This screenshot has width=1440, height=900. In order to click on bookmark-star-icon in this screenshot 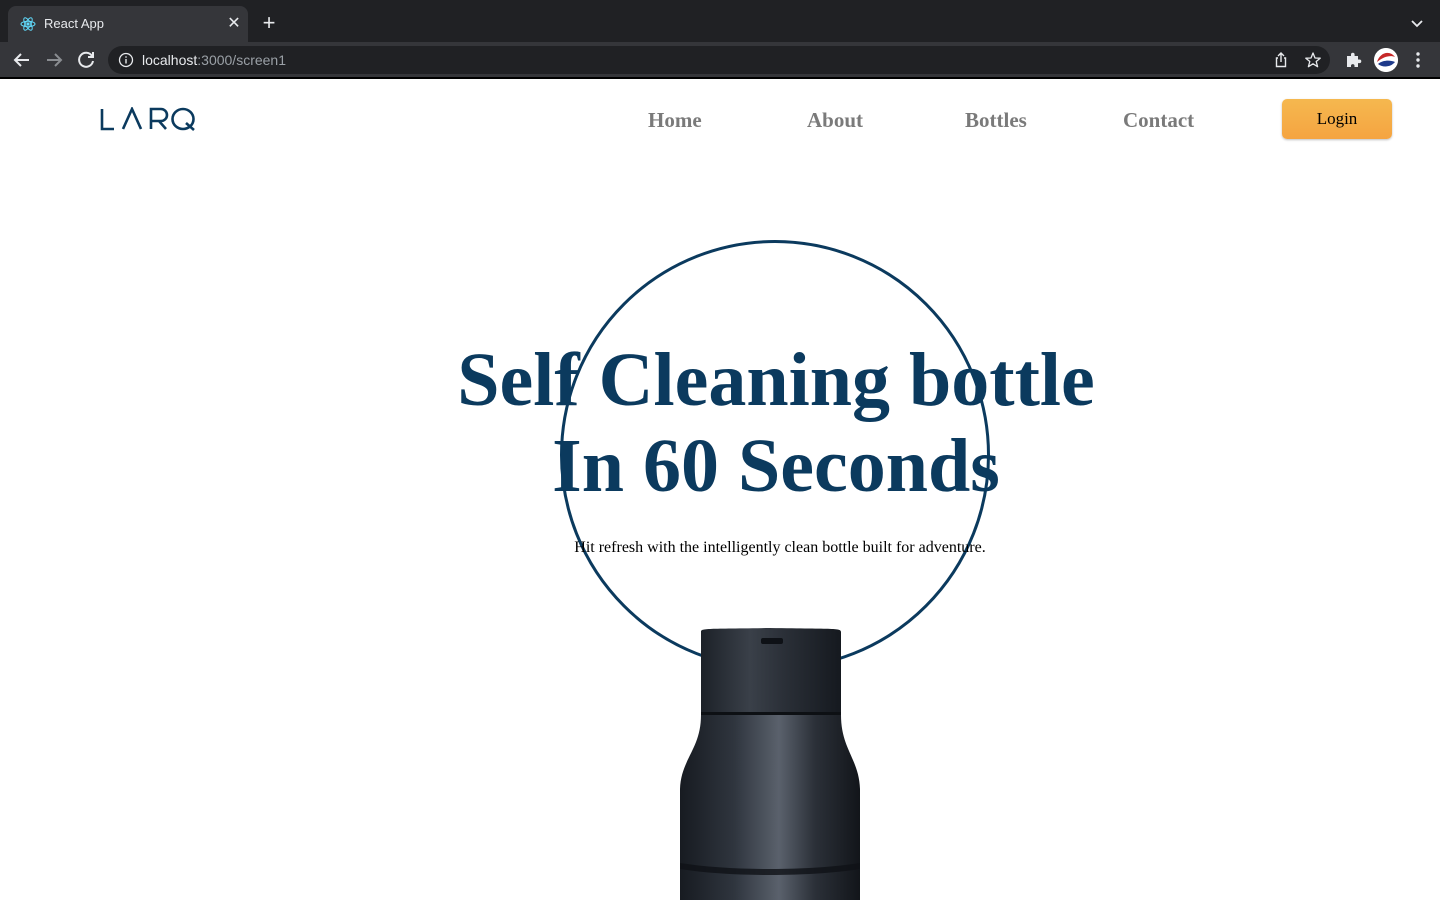, I will do `click(1313, 60)`.